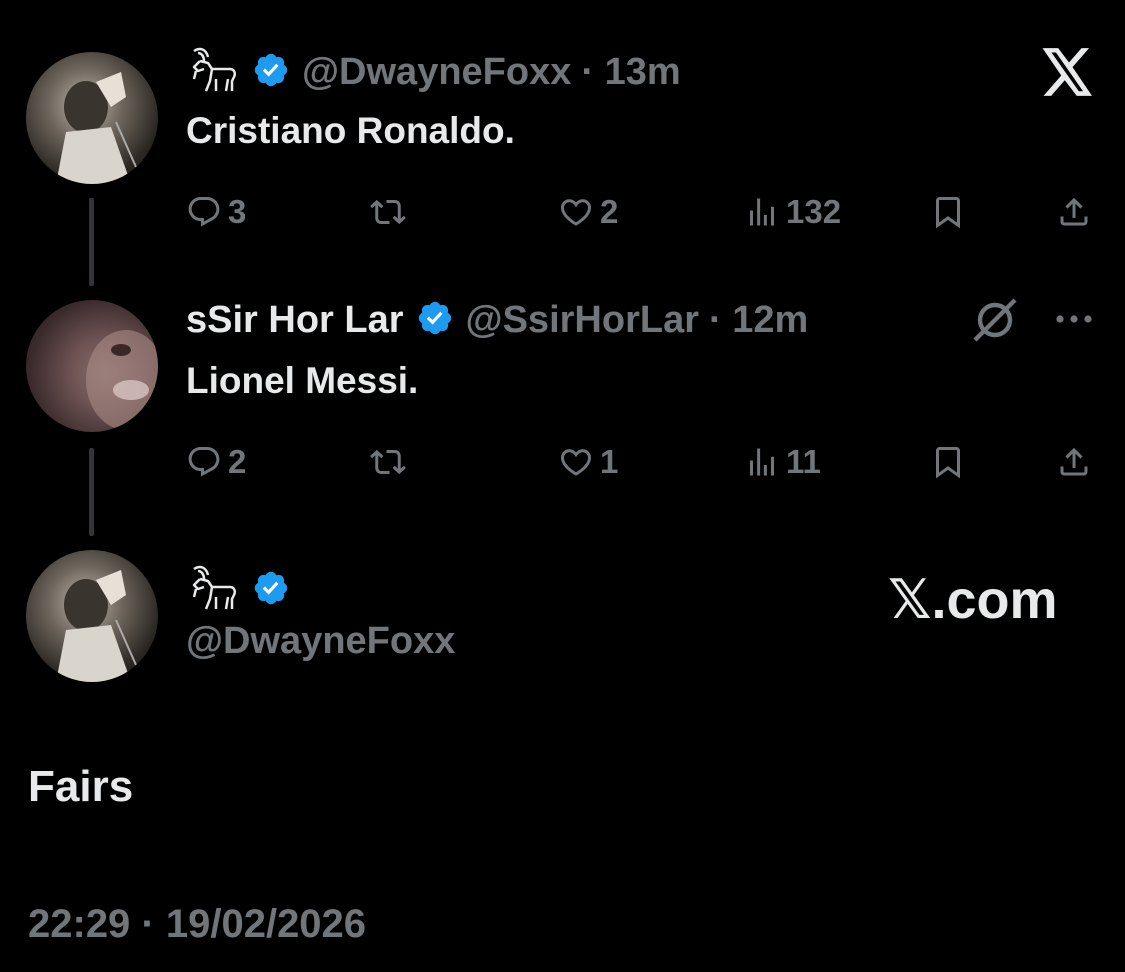 The height and width of the screenshot is (972, 1125). What do you see at coordinates (995, 322) in the screenshot?
I see `grok-icon` at bounding box center [995, 322].